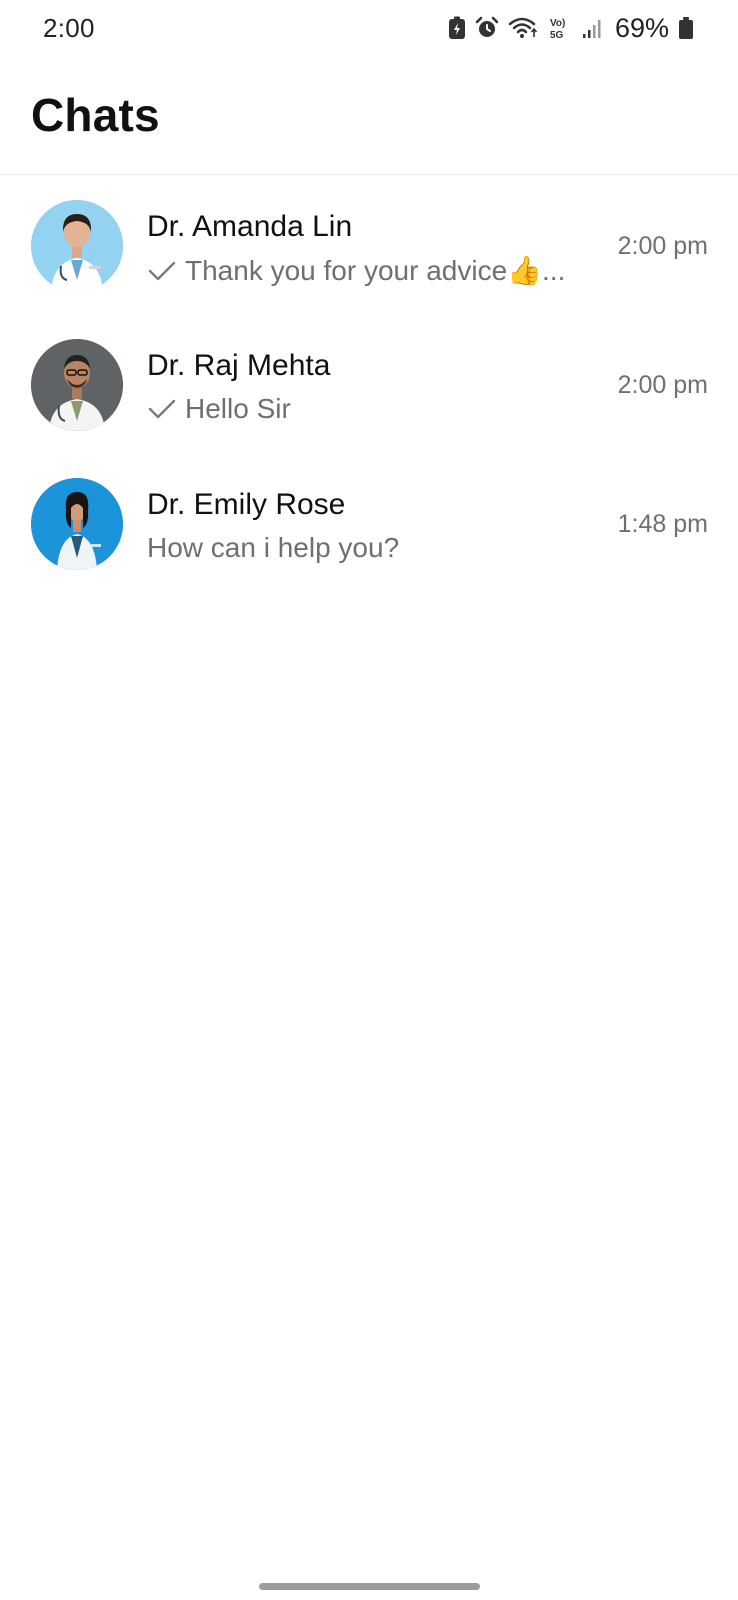 The height and width of the screenshot is (1600, 738). Describe the element at coordinates (592, 28) in the screenshot. I see `signal-icon` at that location.